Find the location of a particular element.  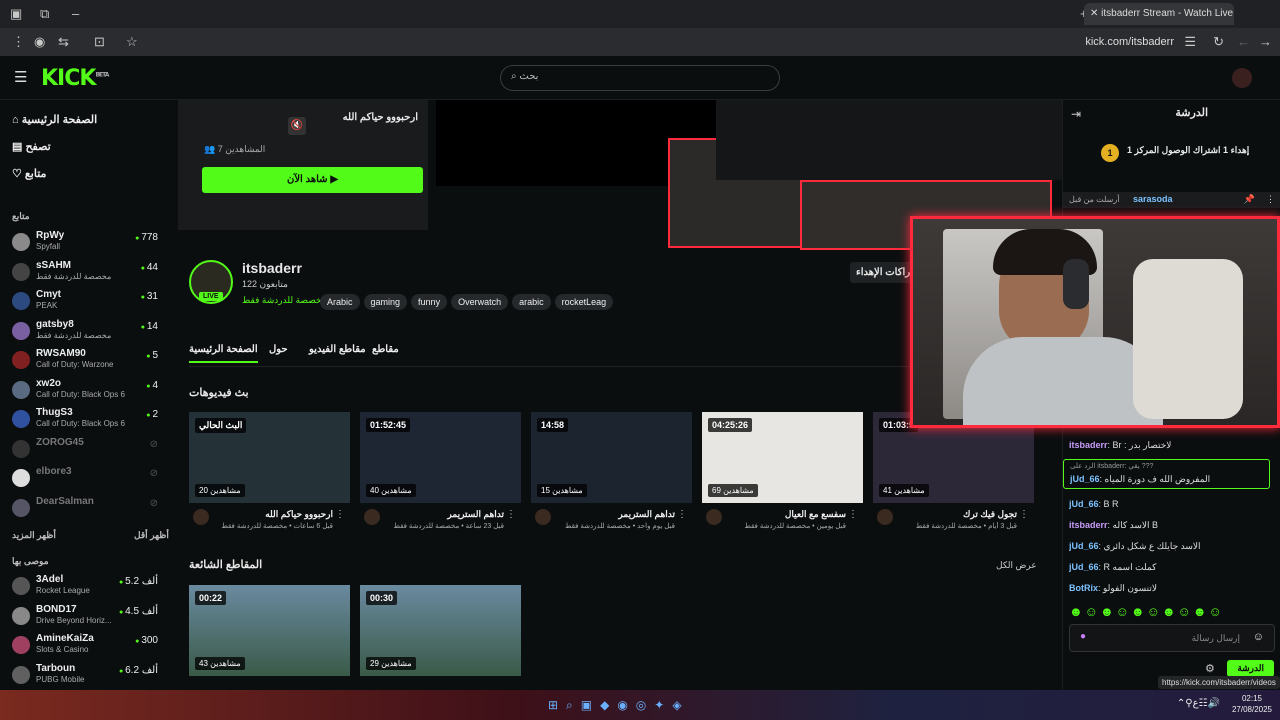

tab-clips: مقاطع is located at coordinates (385, 349).